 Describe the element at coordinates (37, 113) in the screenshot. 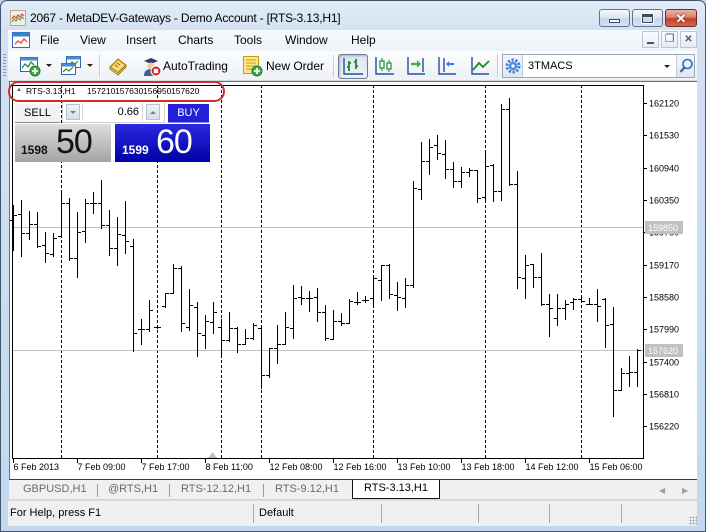

I see `sell-label: SELL` at that location.